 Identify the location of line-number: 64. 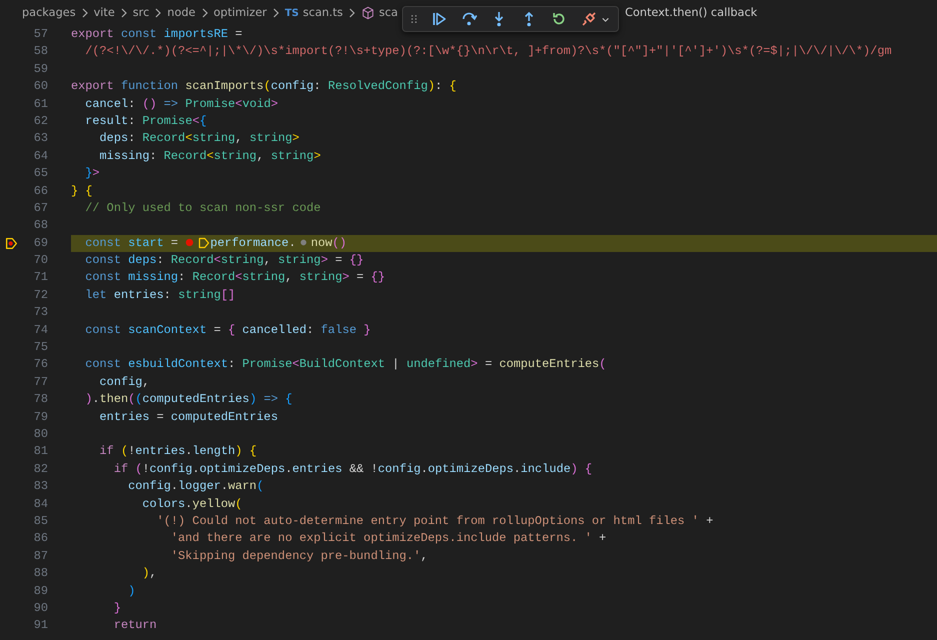
(40, 156).